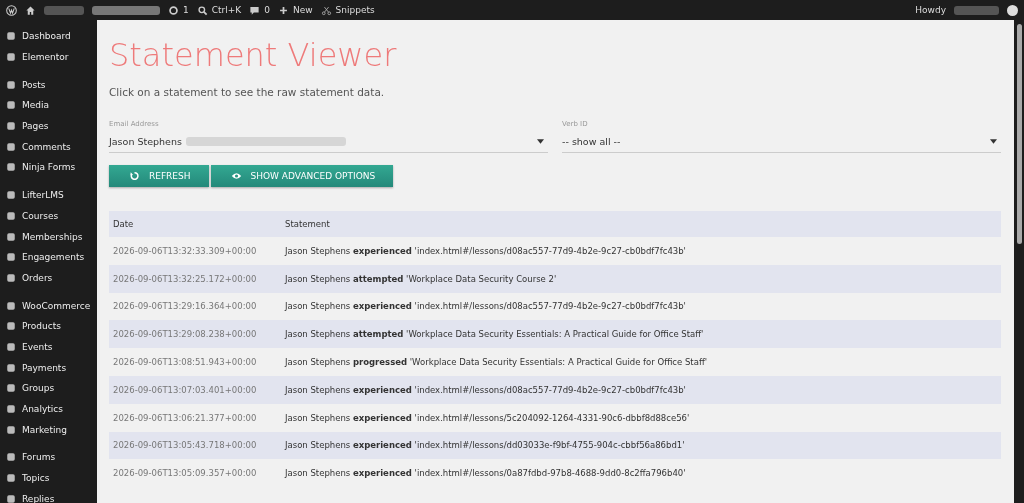 The image size is (1024, 503). What do you see at coordinates (493, 334) in the screenshot?
I see `statement-cell-text: Jason Stephens attempted 'Workplace Data Security Essentials: A Practical Guide for Office Staff'` at bounding box center [493, 334].